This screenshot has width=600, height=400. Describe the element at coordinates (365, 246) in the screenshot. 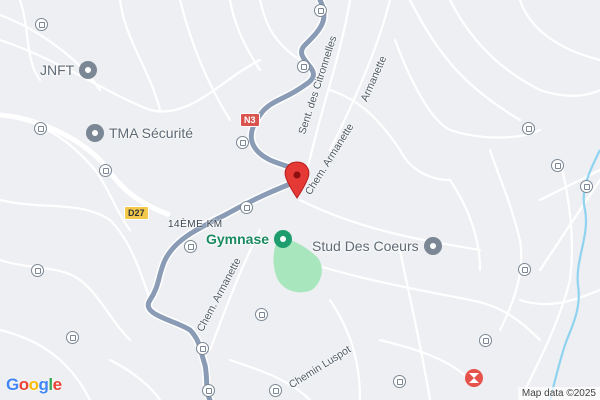

I see `poi-stud-label: Stud Des Coeurs` at that location.